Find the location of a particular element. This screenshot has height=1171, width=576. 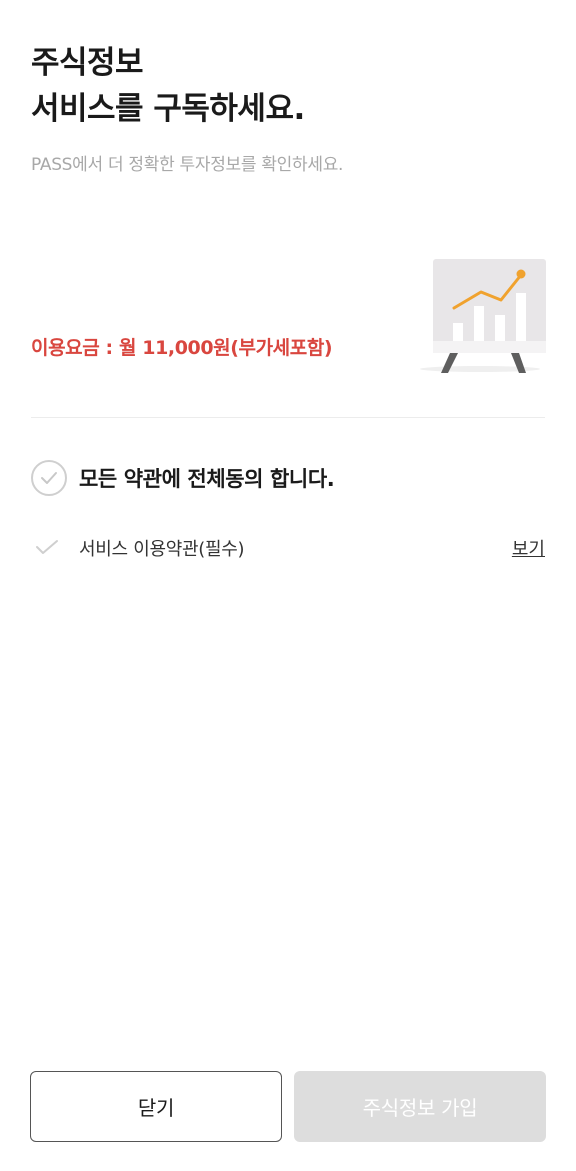

term-label: 서비스 이용약관(필수) is located at coordinates (162, 549).